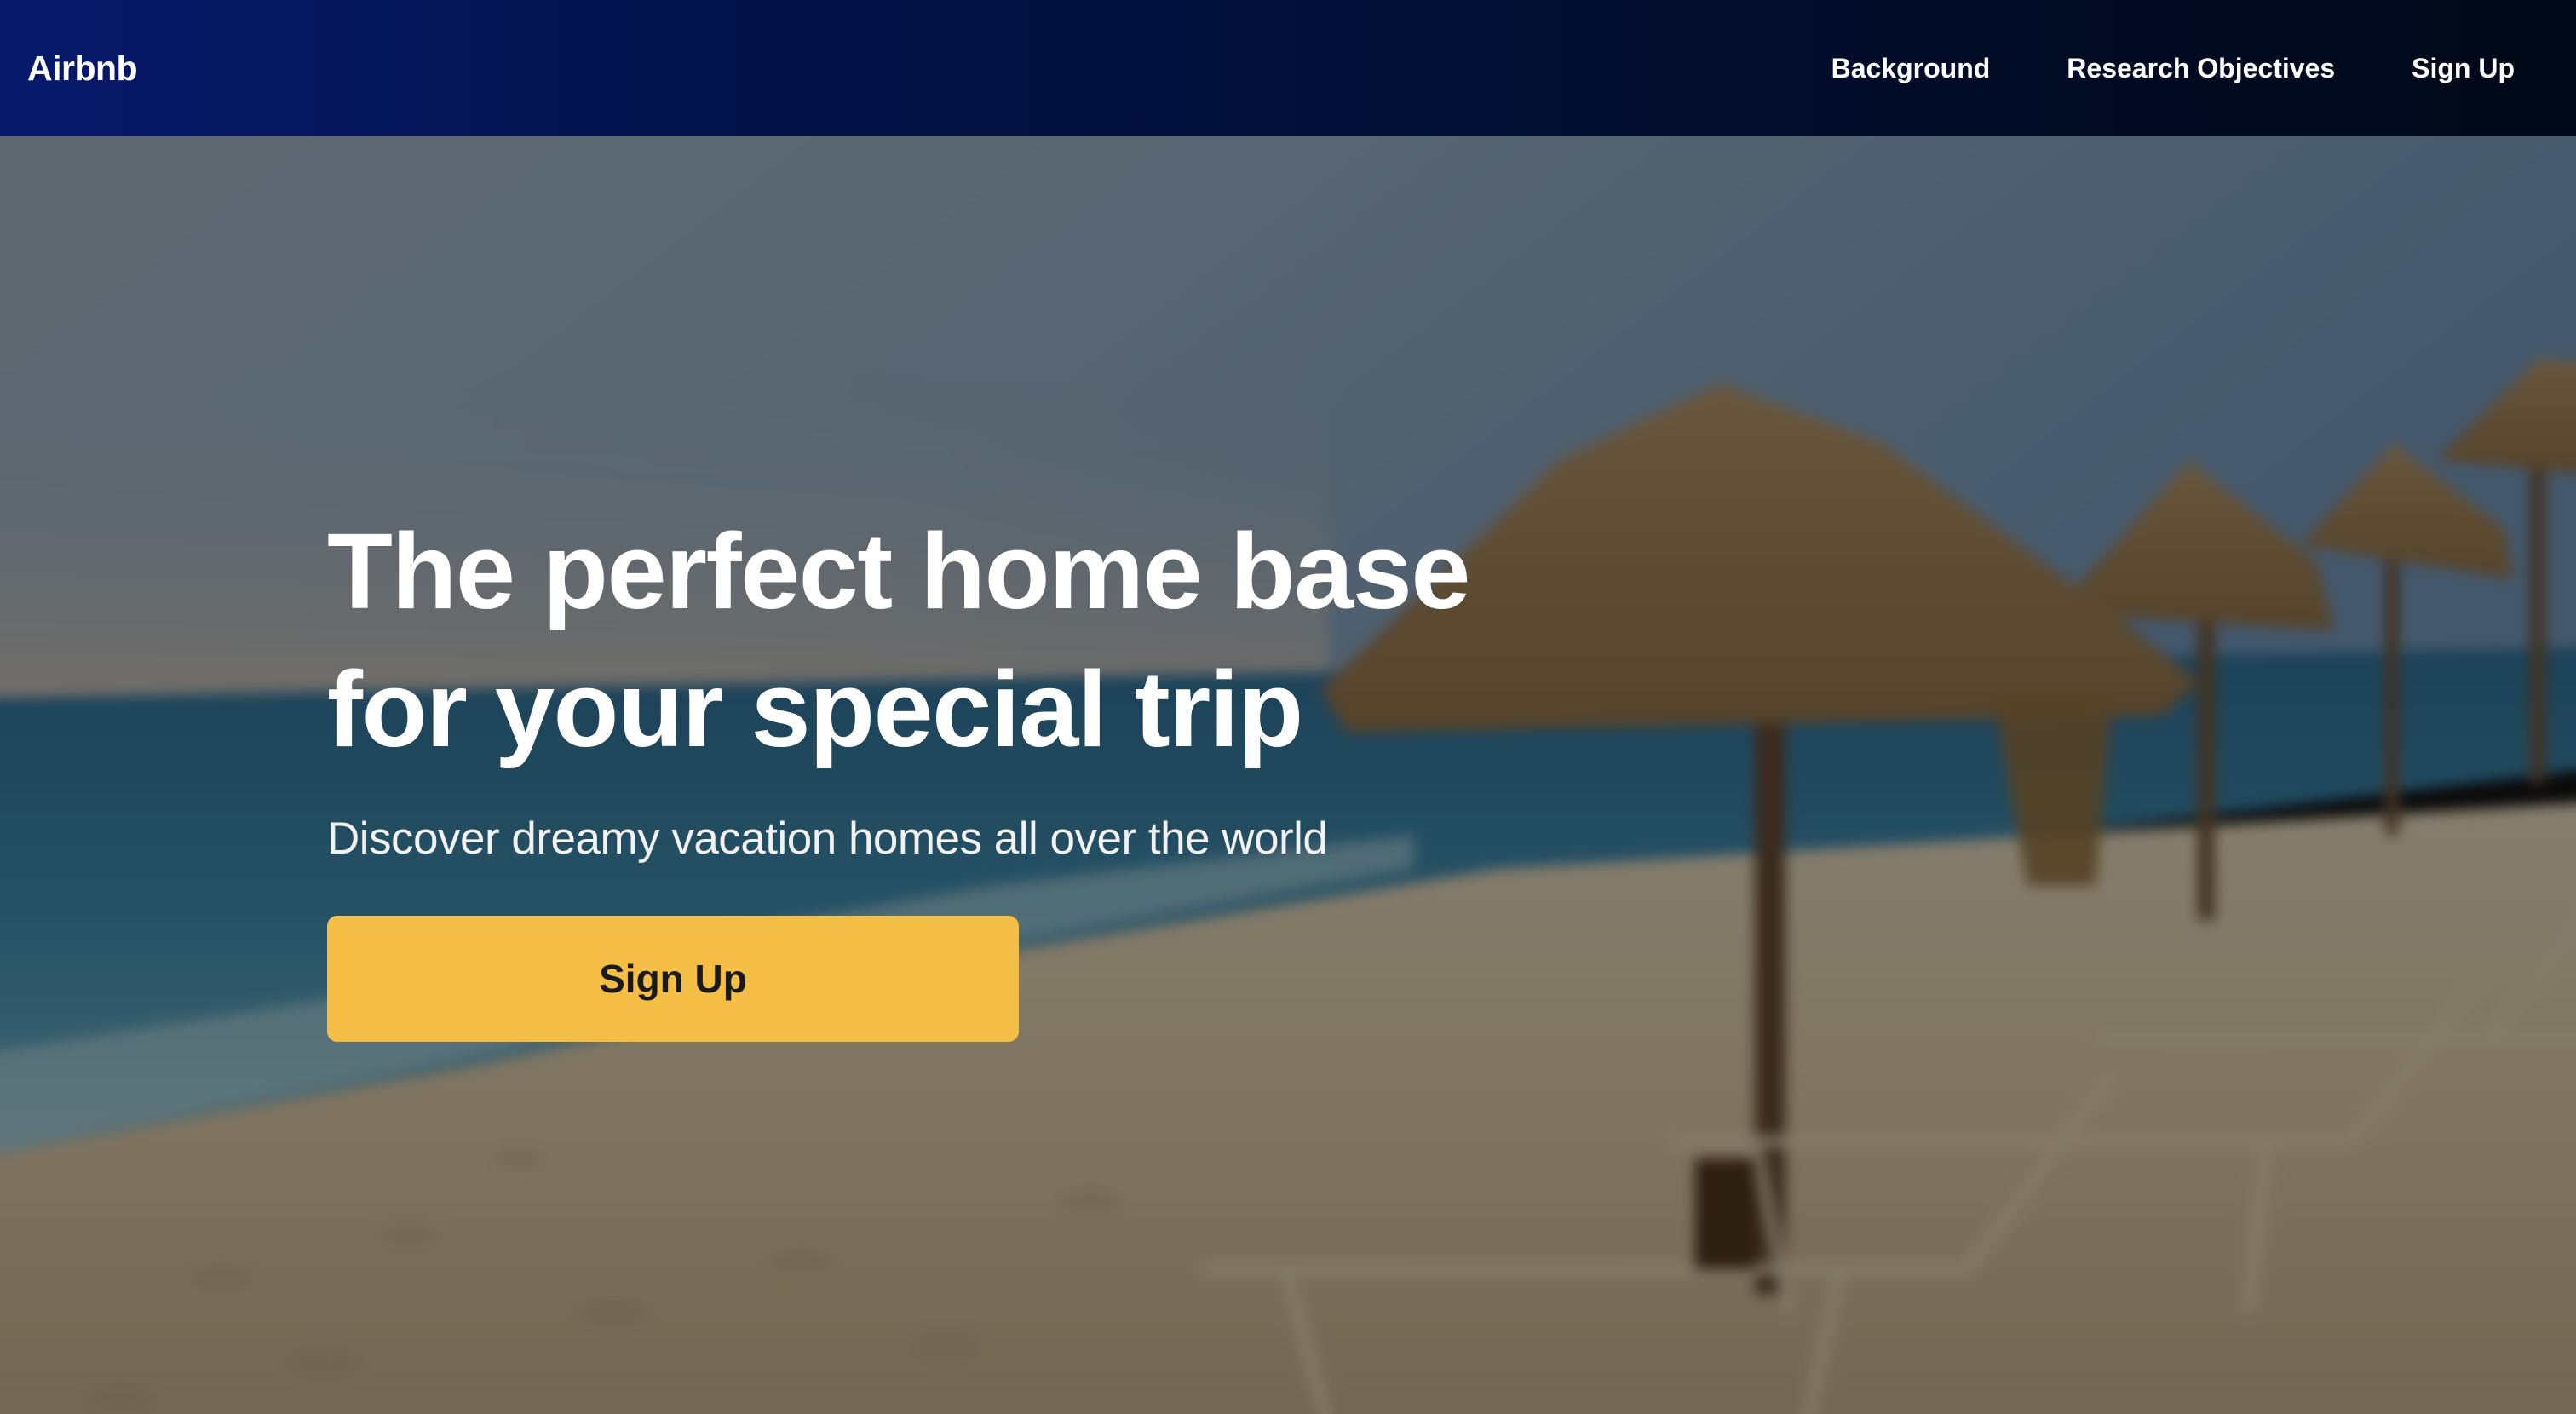 This screenshot has height=1414, width=2576. I want to click on hero-sign-up-button: Sign Up, so click(673, 979).